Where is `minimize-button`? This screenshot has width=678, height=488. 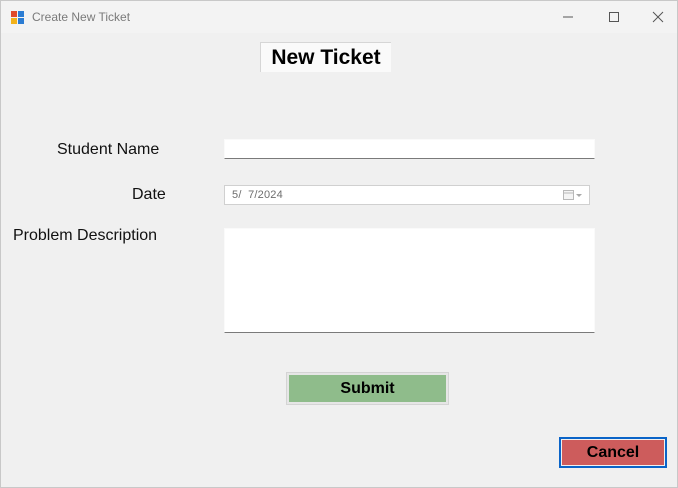
minimize-button is located at coordinates (568, 17).